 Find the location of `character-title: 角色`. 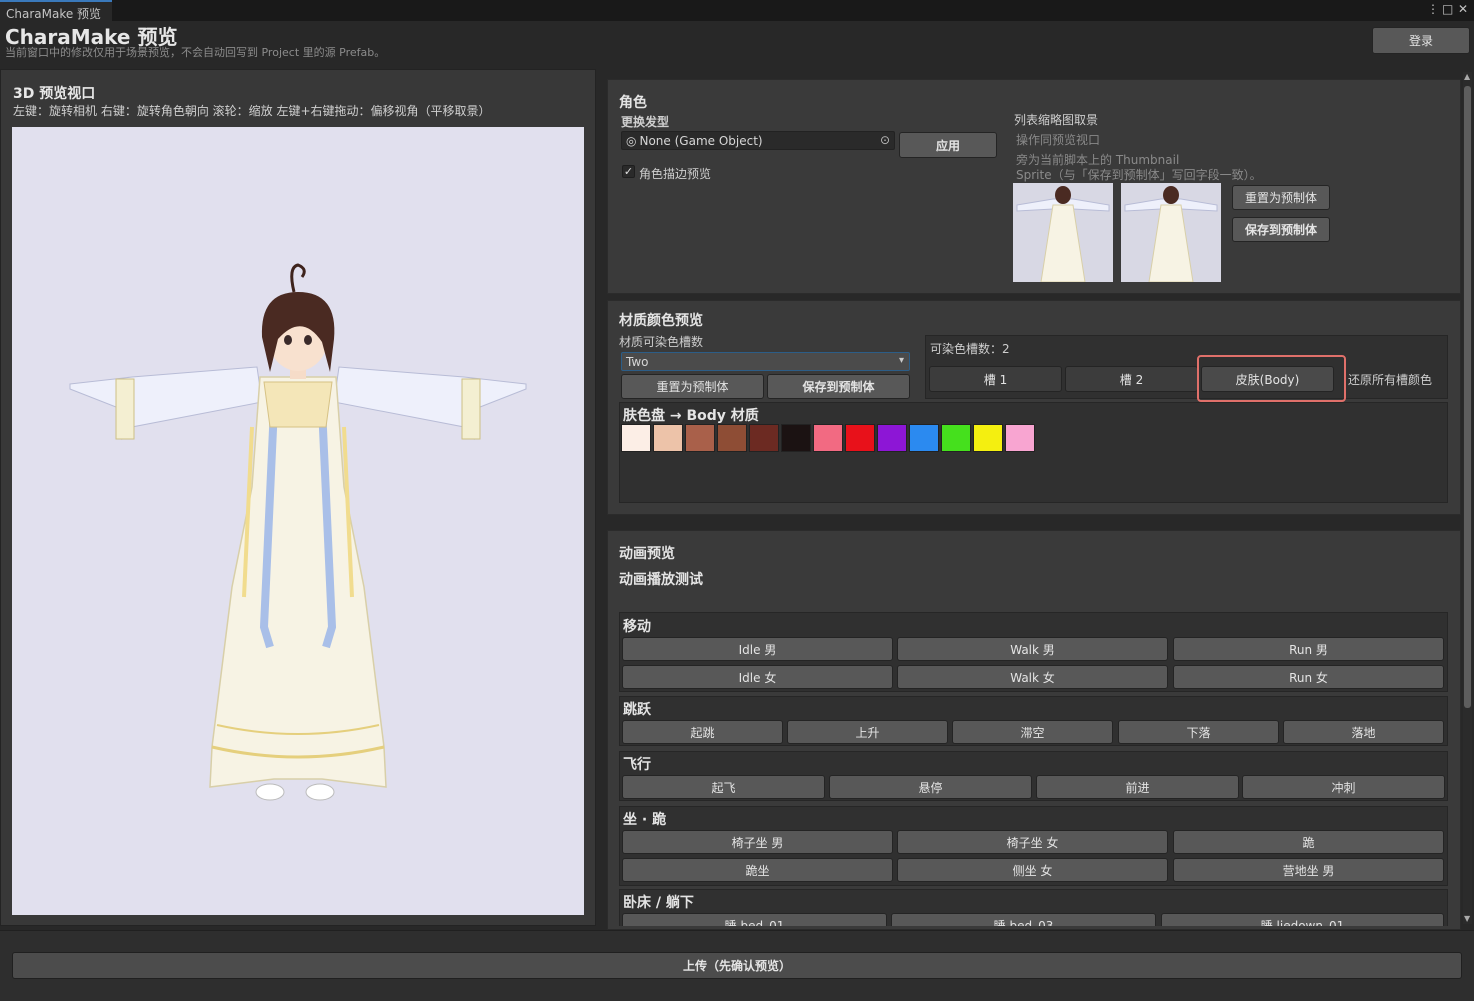

character-title: 角色 is located at coordinates (633, 103).